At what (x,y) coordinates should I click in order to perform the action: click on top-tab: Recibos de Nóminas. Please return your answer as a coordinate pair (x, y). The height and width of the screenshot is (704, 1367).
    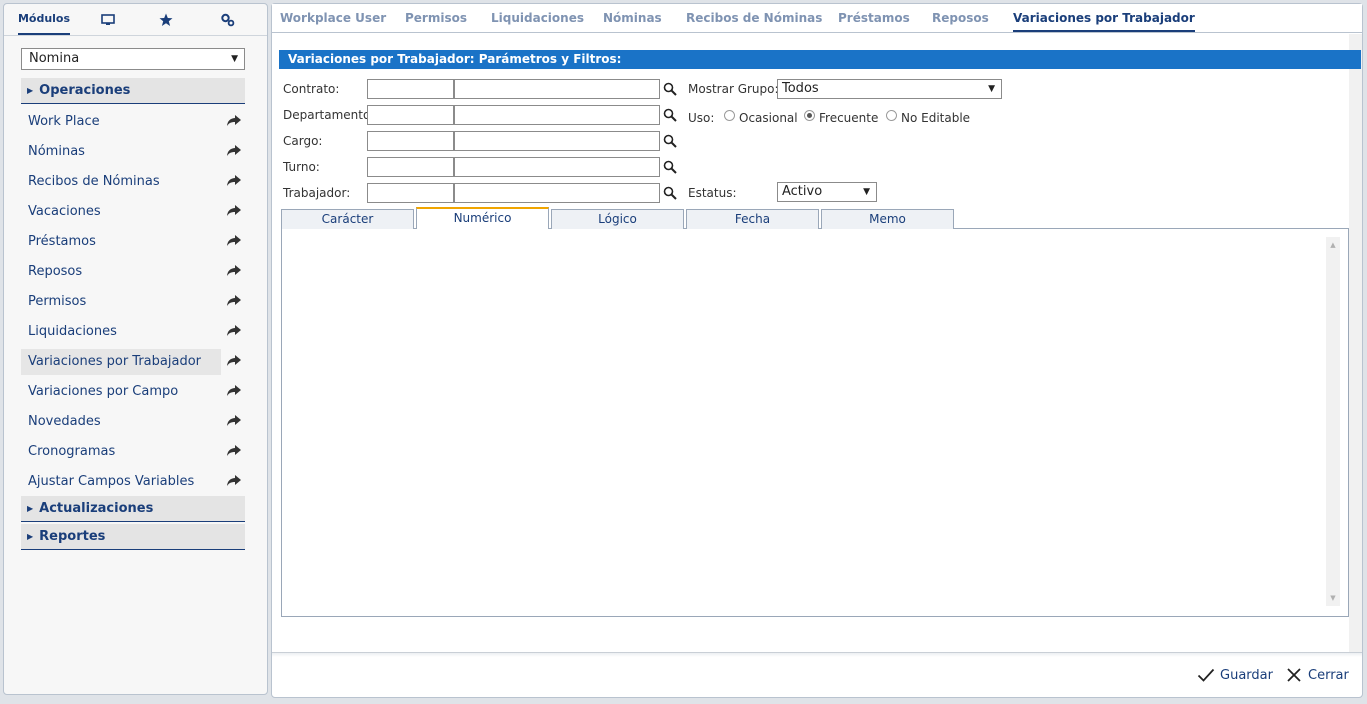
    Looking at the image, I should click on (754, 18).